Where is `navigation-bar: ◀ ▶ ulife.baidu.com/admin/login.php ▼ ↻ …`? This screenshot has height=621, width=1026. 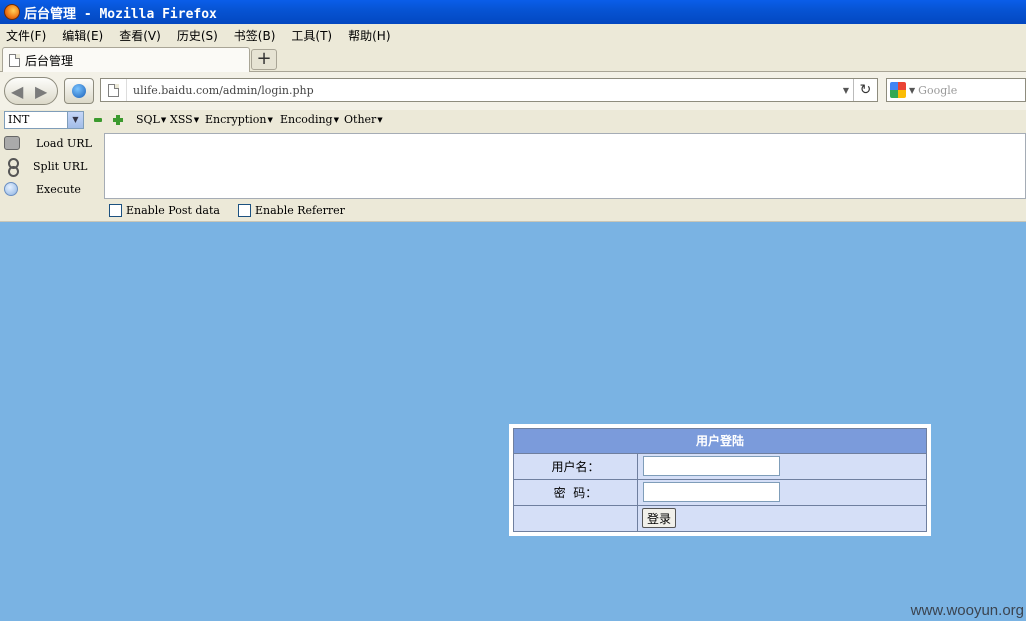 navigation-bar: ◀ ▶ ulife.baidu.com/admin/login.php ▼ ↻ … is located at coordinates (513, 91).